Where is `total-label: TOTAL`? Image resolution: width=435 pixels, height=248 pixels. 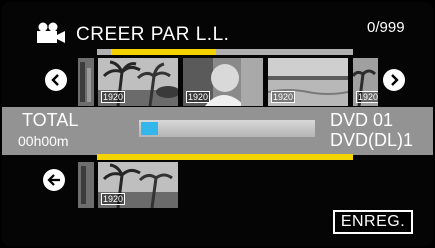
total-label: TOTAL is located at coordinates (50, 120).